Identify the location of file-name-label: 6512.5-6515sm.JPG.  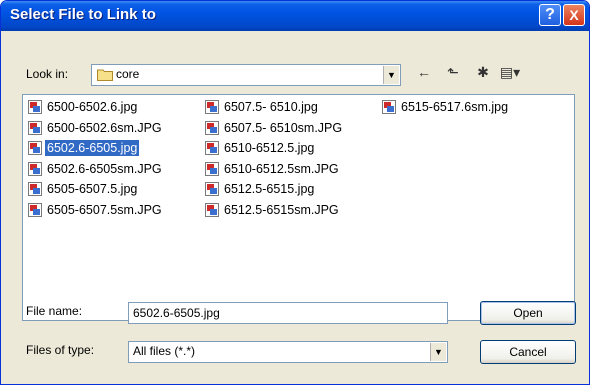
(281, 209).